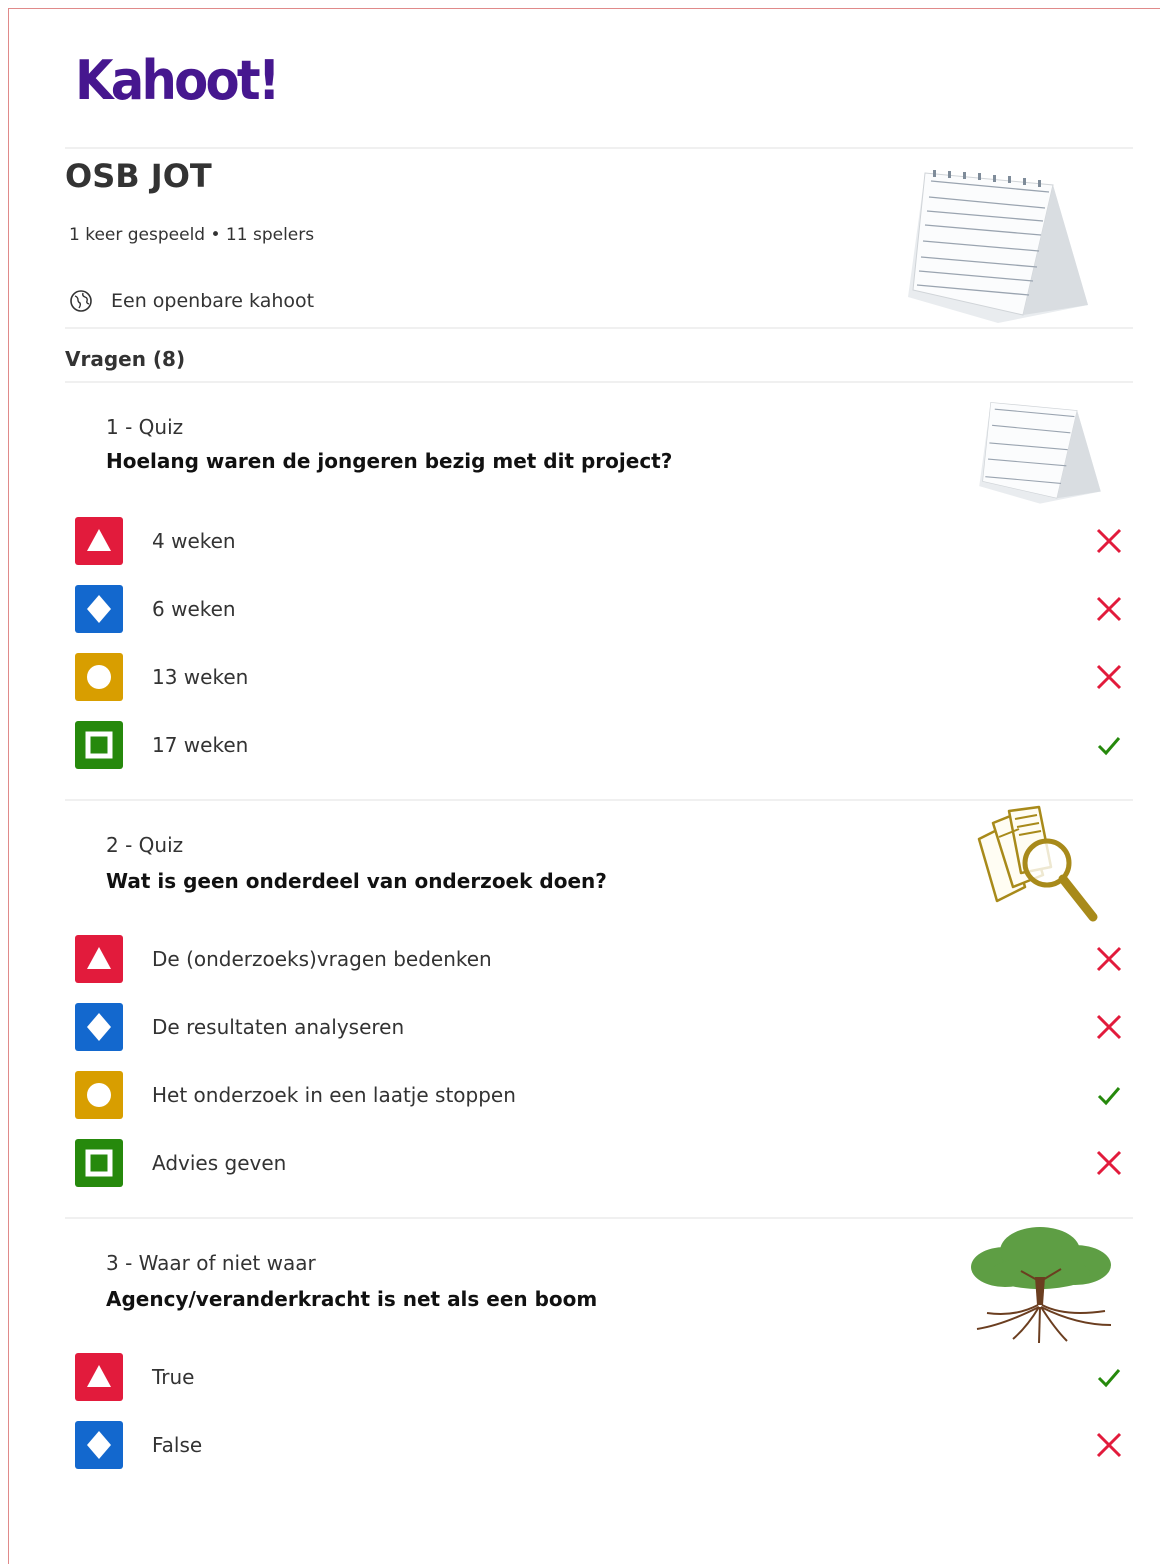 The height and width of the screenshot is (1564, 1160). What do you see at coordinates (200, 677) in the screenshot?
I see `answer-text: 13 weken` at bounding box center [200, 677].